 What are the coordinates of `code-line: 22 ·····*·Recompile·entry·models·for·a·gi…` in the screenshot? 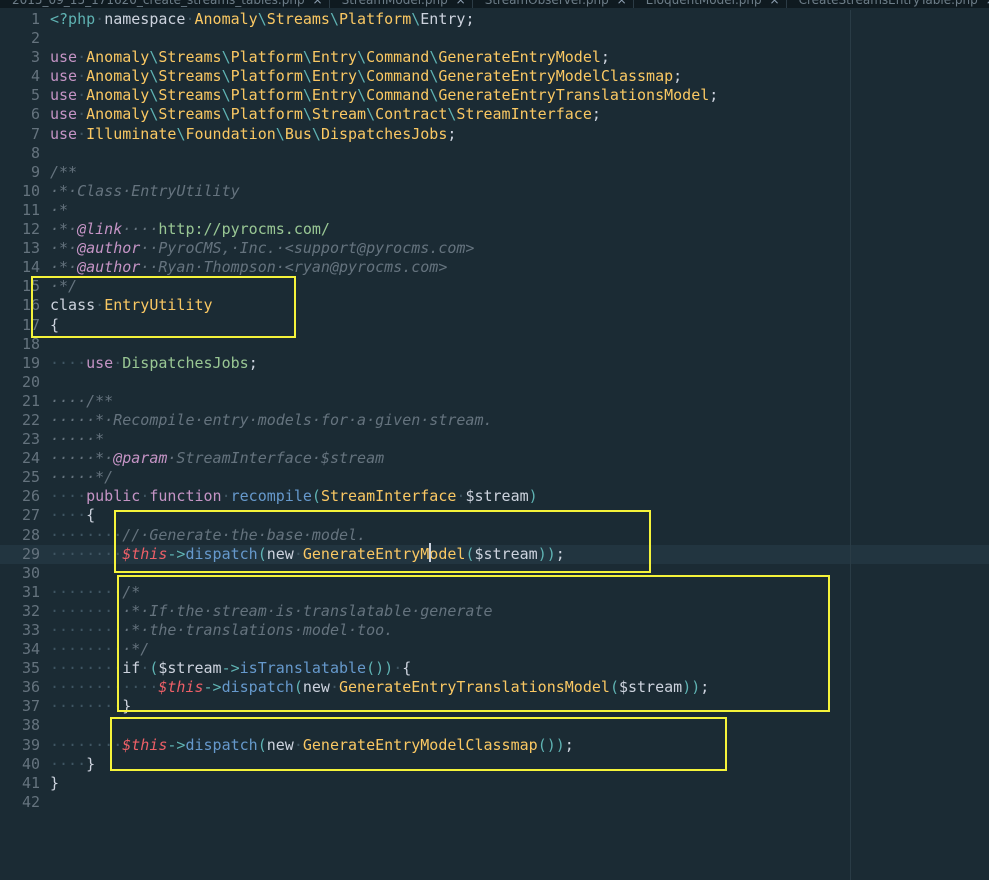 It's located at (494, 420).